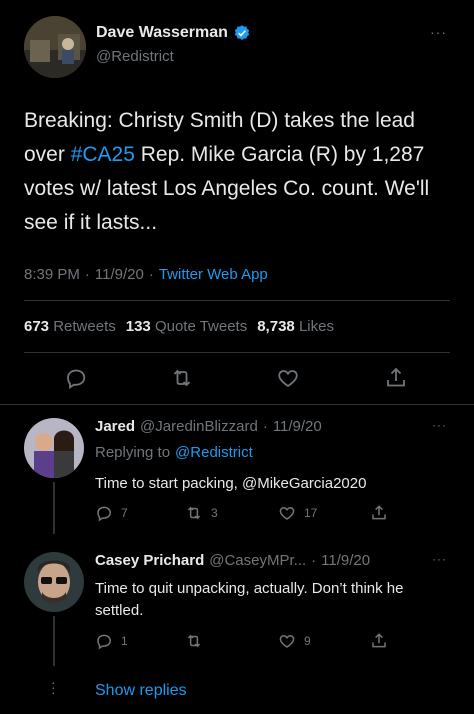  Describe the element at coordinates (276, 326) in the screenshot. I see `likes-count: 8,738` at that location.